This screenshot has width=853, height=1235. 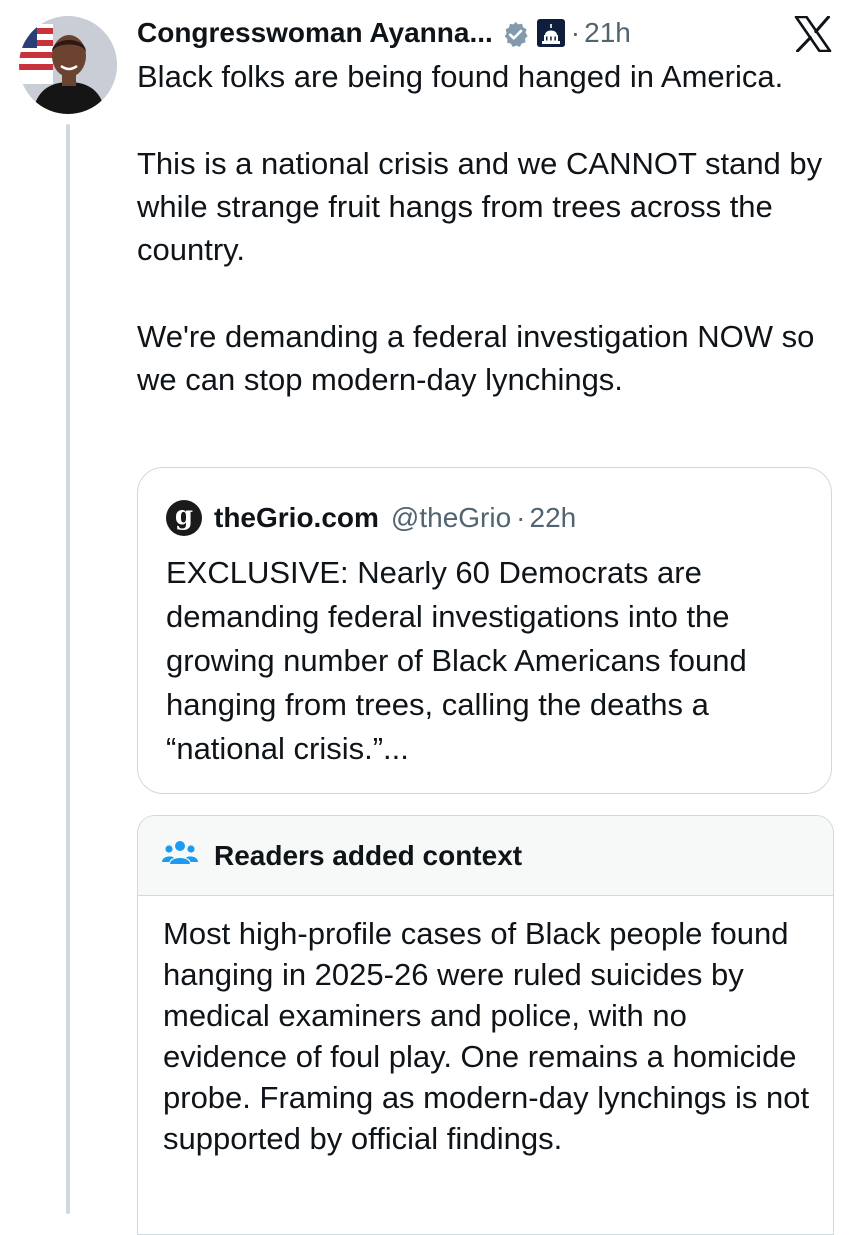 I want to click on capitol-building-icon, so click(x=550, y=33).